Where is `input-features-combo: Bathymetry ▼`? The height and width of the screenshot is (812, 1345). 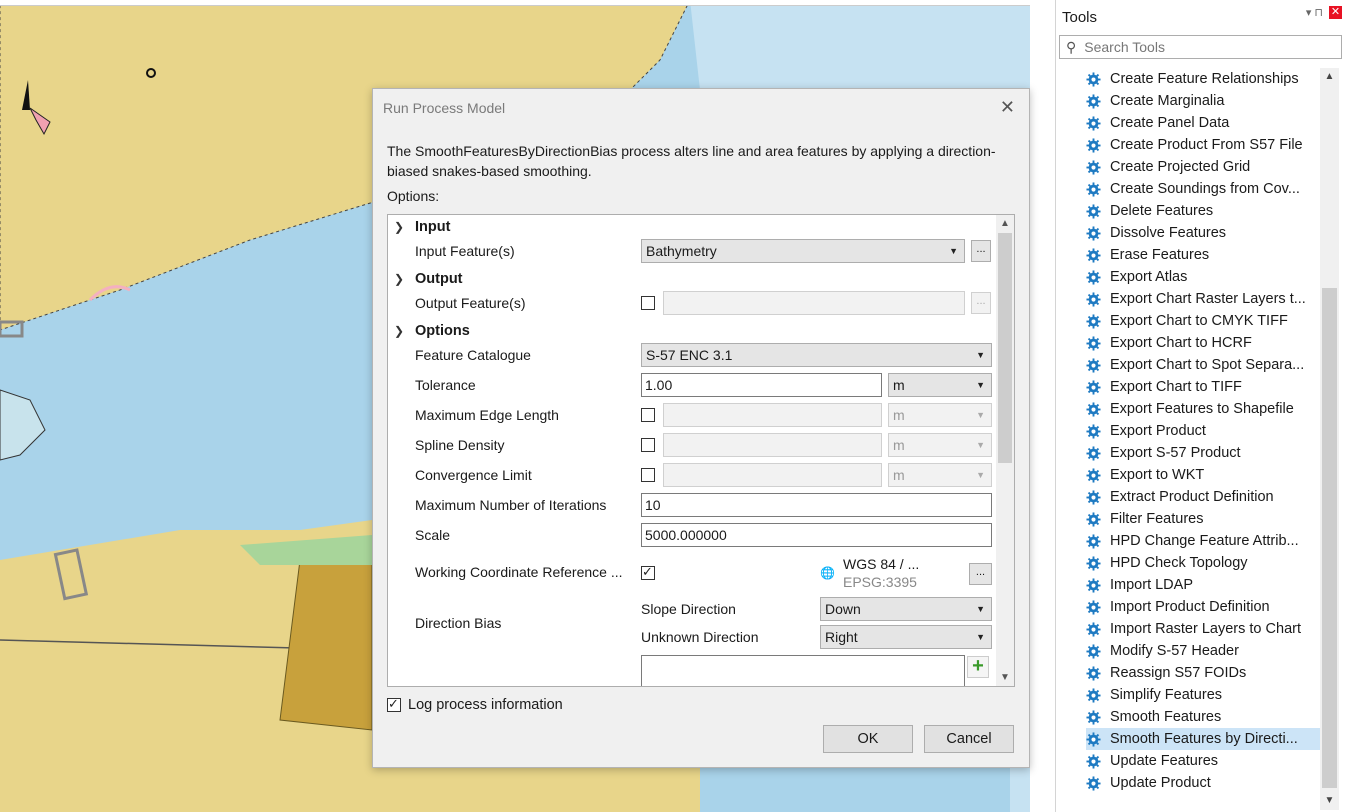
input-features-combo: Bathymetry ▼ is located at coordinates (803, 251).